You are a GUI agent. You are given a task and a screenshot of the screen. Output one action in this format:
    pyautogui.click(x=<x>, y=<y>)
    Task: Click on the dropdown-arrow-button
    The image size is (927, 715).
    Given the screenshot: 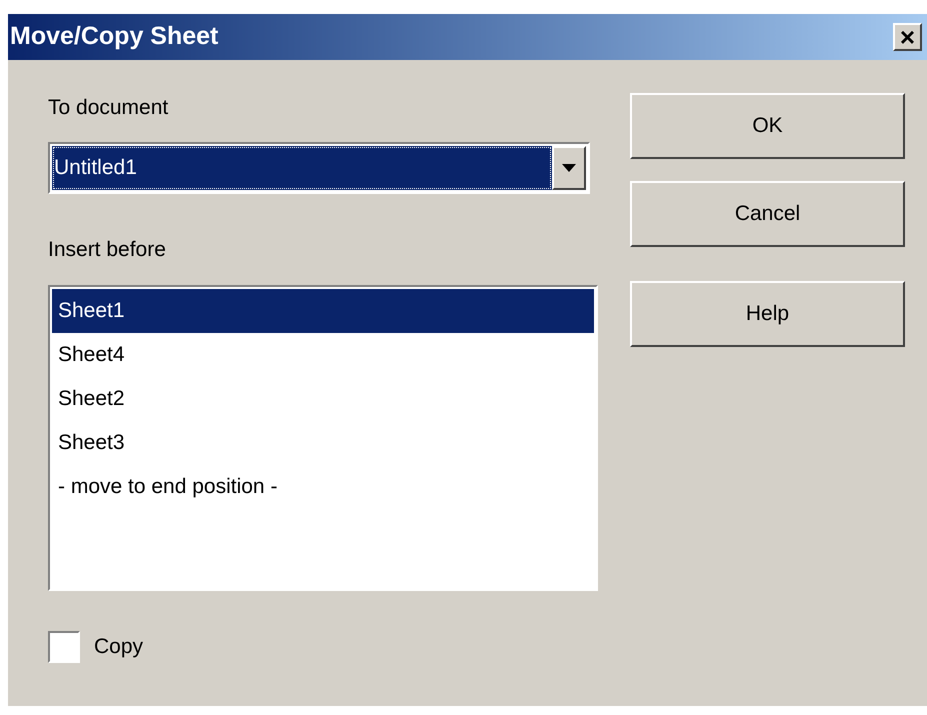 What is the action you would take?
    pyautogui.click(x=569, y=168)
    